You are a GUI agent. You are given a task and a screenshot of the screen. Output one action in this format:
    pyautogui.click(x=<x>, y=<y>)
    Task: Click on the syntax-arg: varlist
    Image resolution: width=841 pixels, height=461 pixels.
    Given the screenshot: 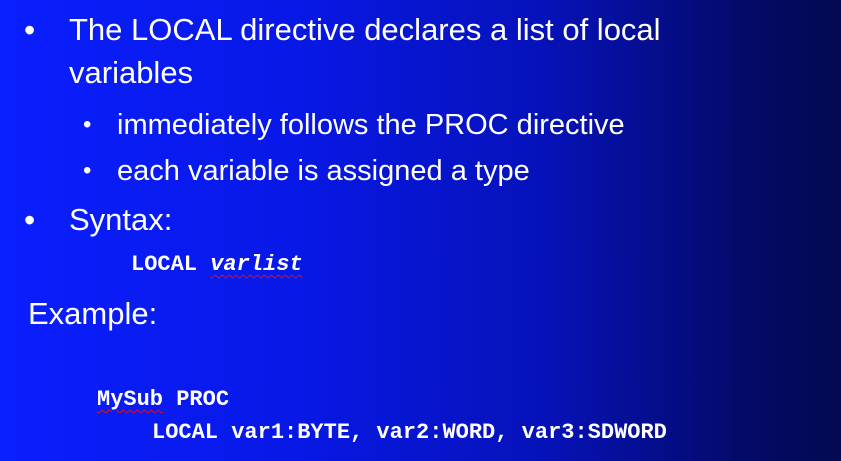 What is the action you would take?
    pyautogui.click(x=256, y=264)
    